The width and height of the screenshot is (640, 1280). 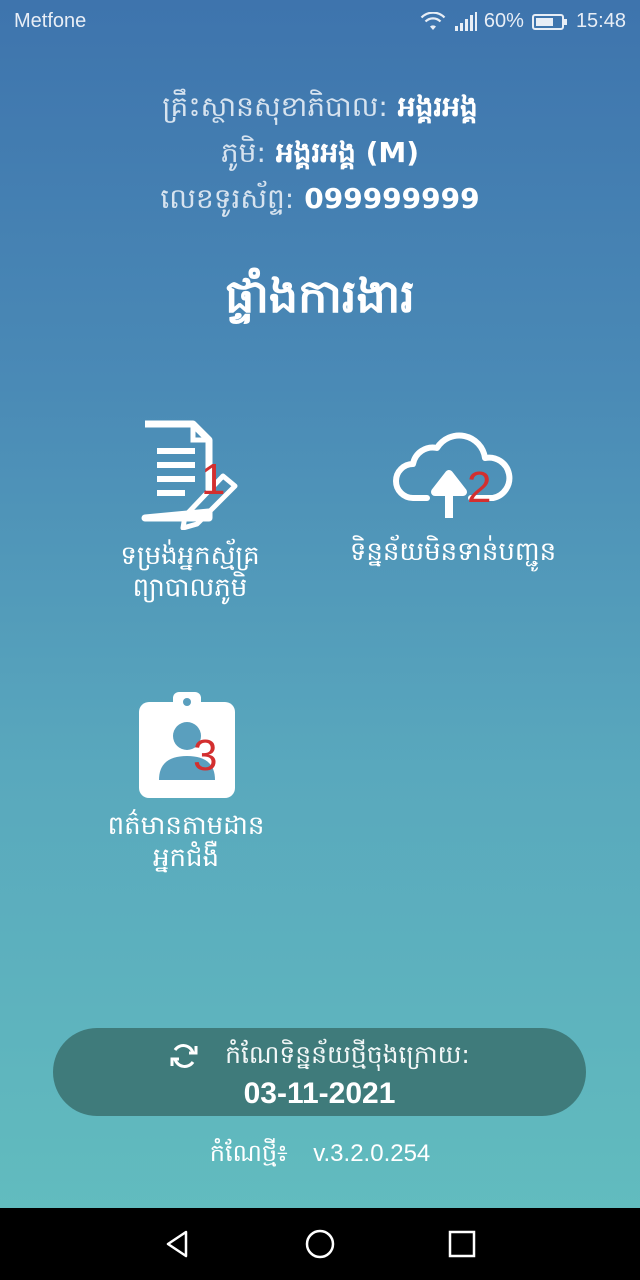 I want to click on sync-row: កំណែទិន្នន័យថ្មីចុងក្រោយ:, so click(x=319, y=1055).